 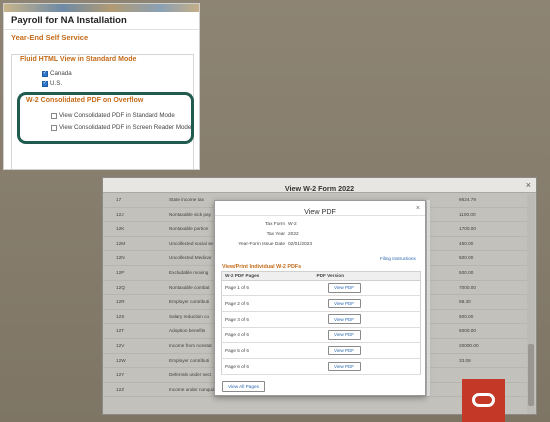 I want to click on box-description-cell: Excludable moving, so click(x=189, y=272).